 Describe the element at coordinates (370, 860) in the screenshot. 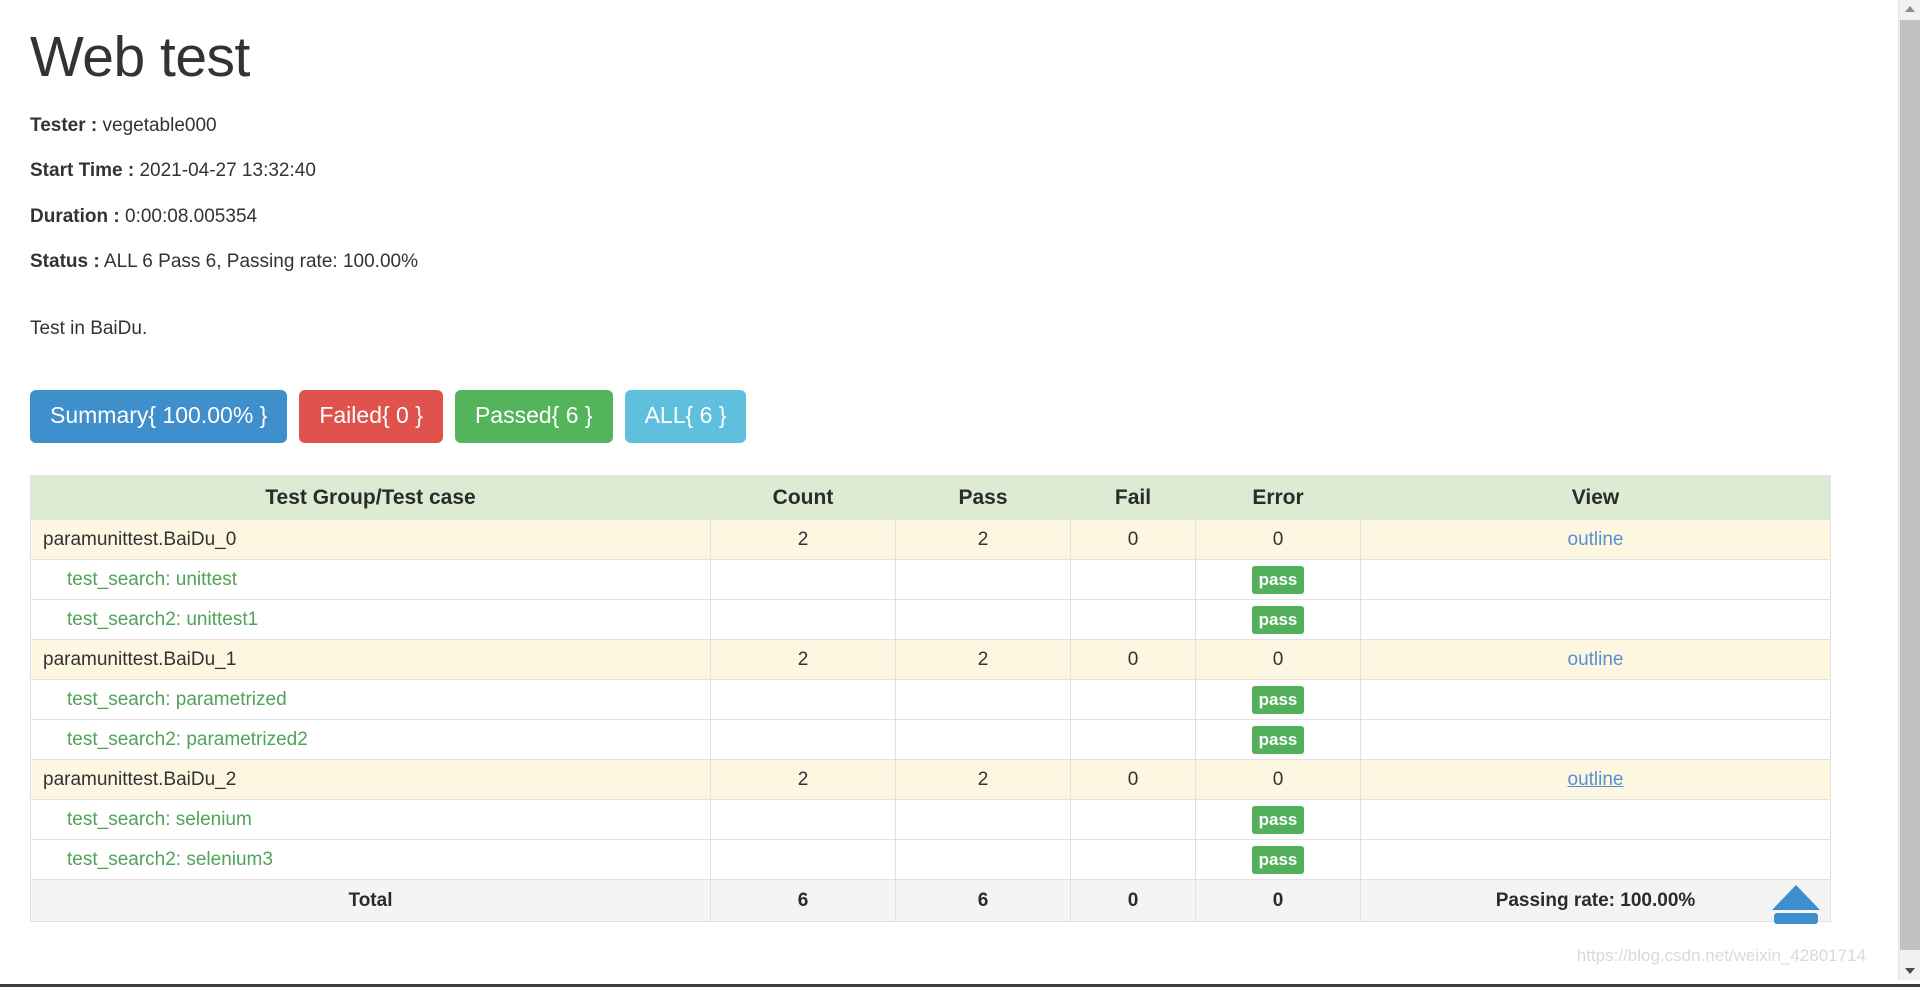

I see `case-name: test_search2: selenium3` at that location.